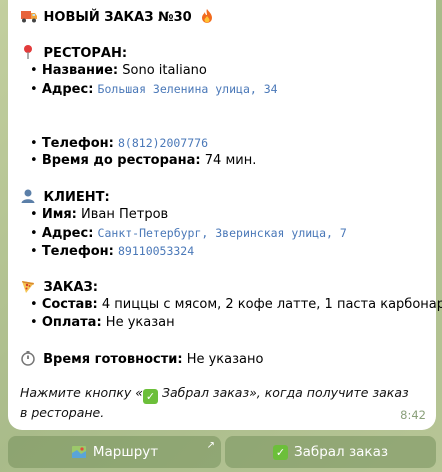 The height and width of the screenshot is (472, 442). I want to click on restaurant-phone-row: • Телефон: 8(812)2007776, so click(119, 143).